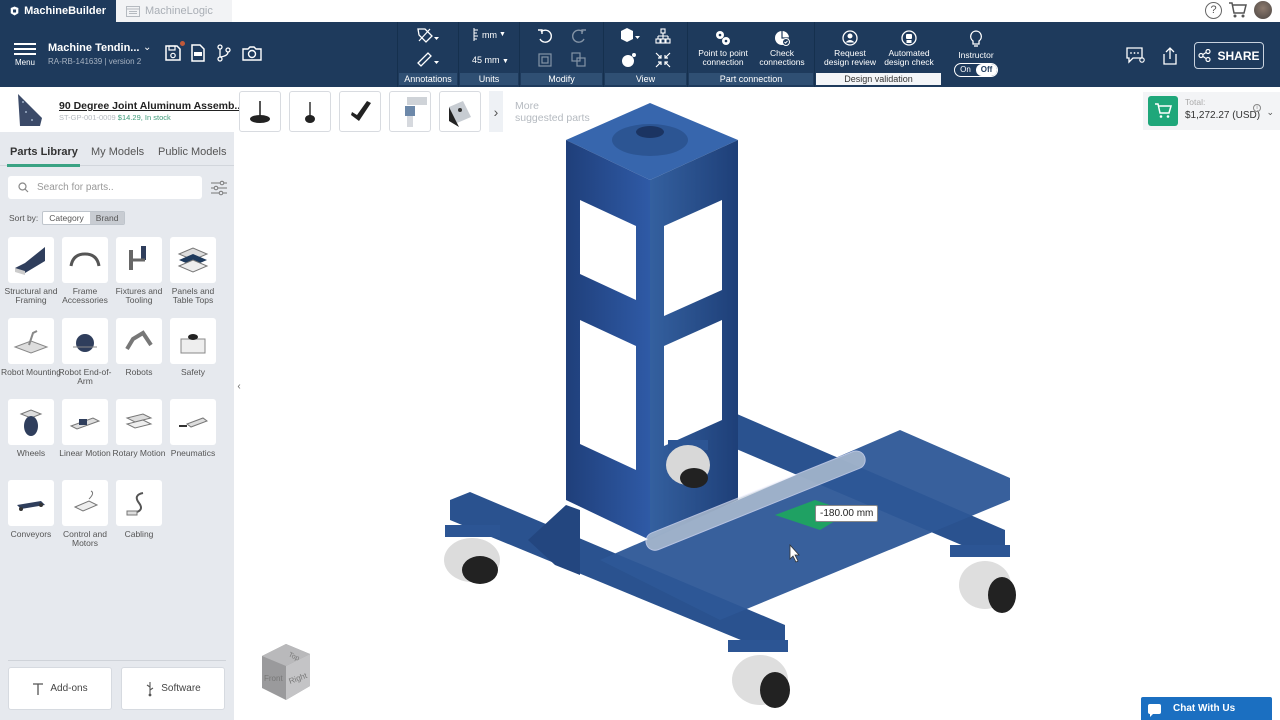  What do you see at coordinates (751, 79) in the screenshot?
I see `part-connection-label: Part connection` at bounding box center [751, 79].